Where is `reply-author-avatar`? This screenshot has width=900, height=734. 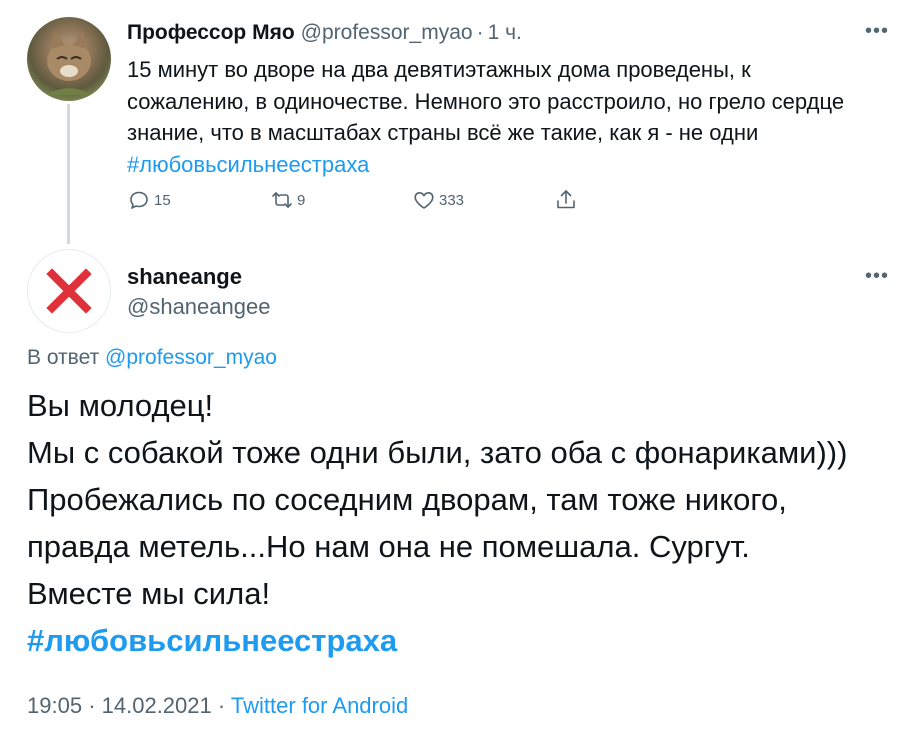
reply-author-avatar is located at coordinates (69, 291).